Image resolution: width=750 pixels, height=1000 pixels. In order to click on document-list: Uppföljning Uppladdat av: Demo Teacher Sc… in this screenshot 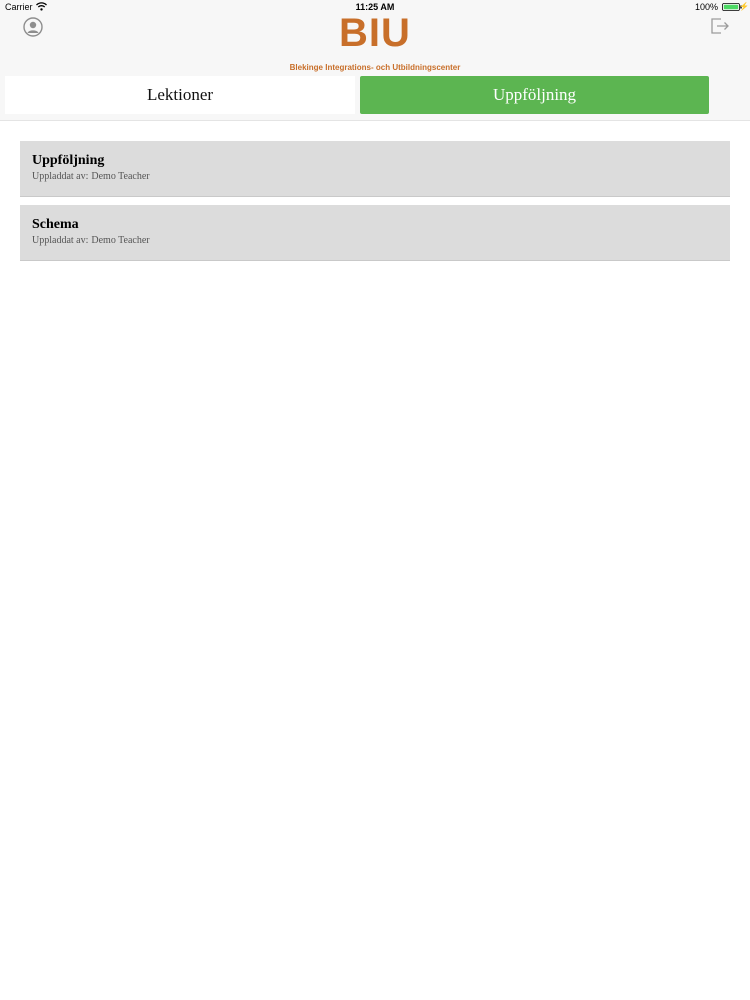, I will do `click(375, 205)`.